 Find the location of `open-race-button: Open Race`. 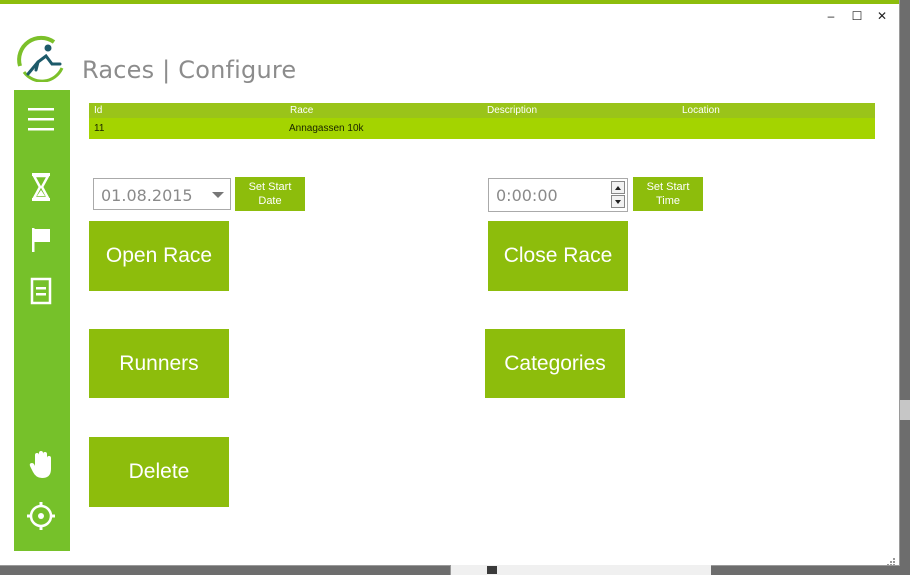

open-race-button: Open Race is located at coordinates (159, 256).